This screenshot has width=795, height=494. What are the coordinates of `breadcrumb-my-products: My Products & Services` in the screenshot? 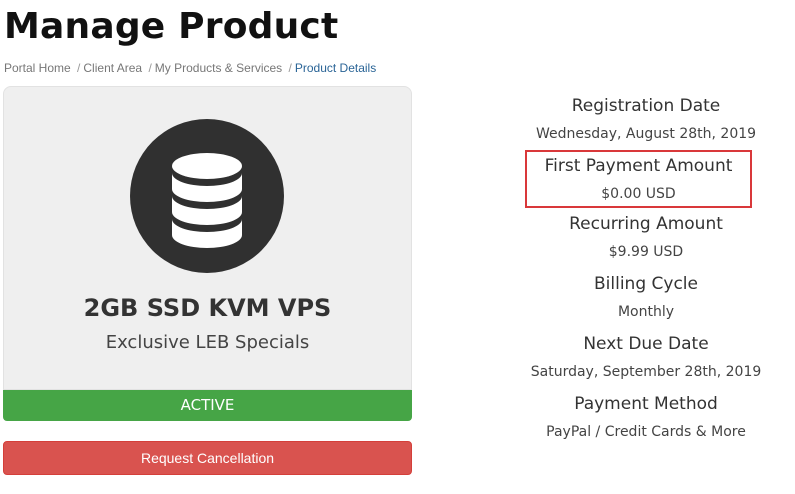 It's located at (218, 68).